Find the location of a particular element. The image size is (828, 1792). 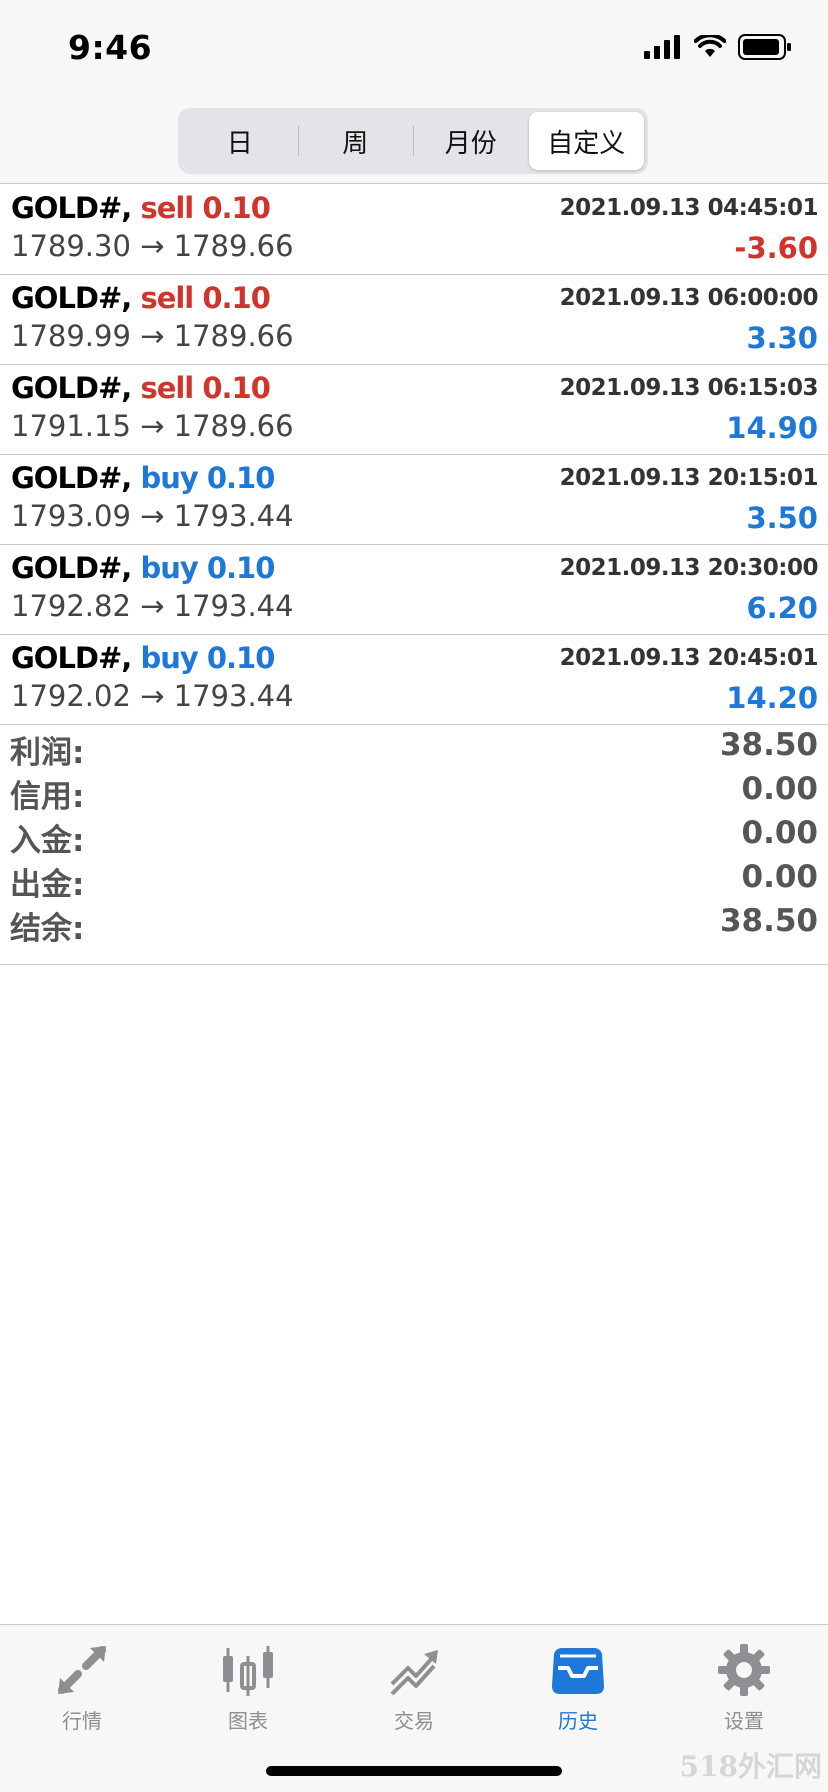

tab-history: 历史 is located at coordinates (578, 1689).